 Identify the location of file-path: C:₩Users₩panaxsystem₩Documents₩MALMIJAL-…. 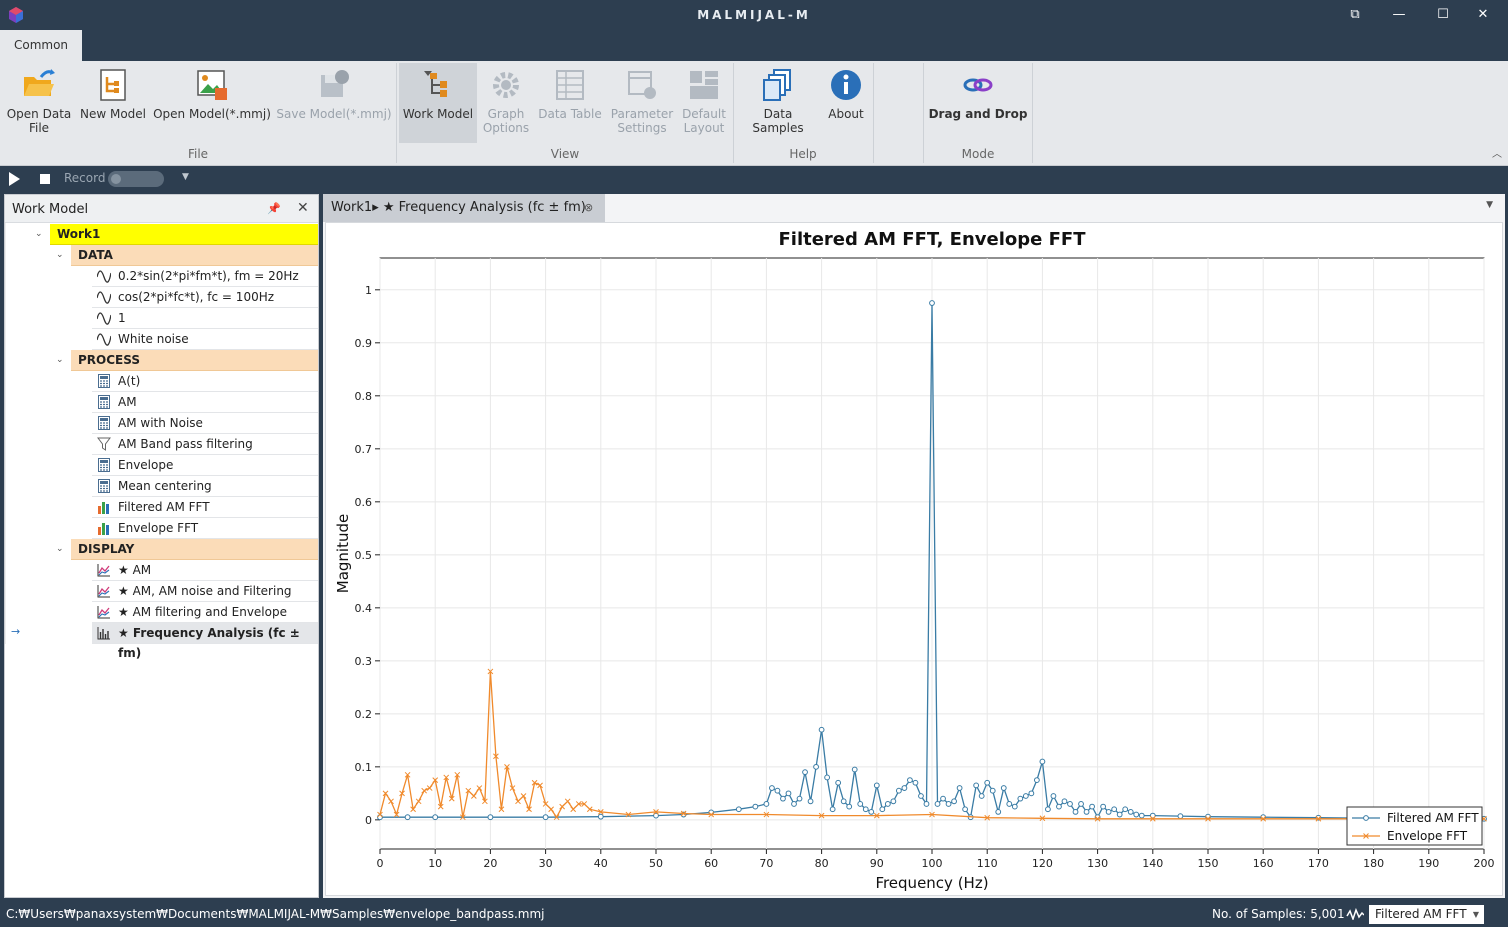
(275, 914).